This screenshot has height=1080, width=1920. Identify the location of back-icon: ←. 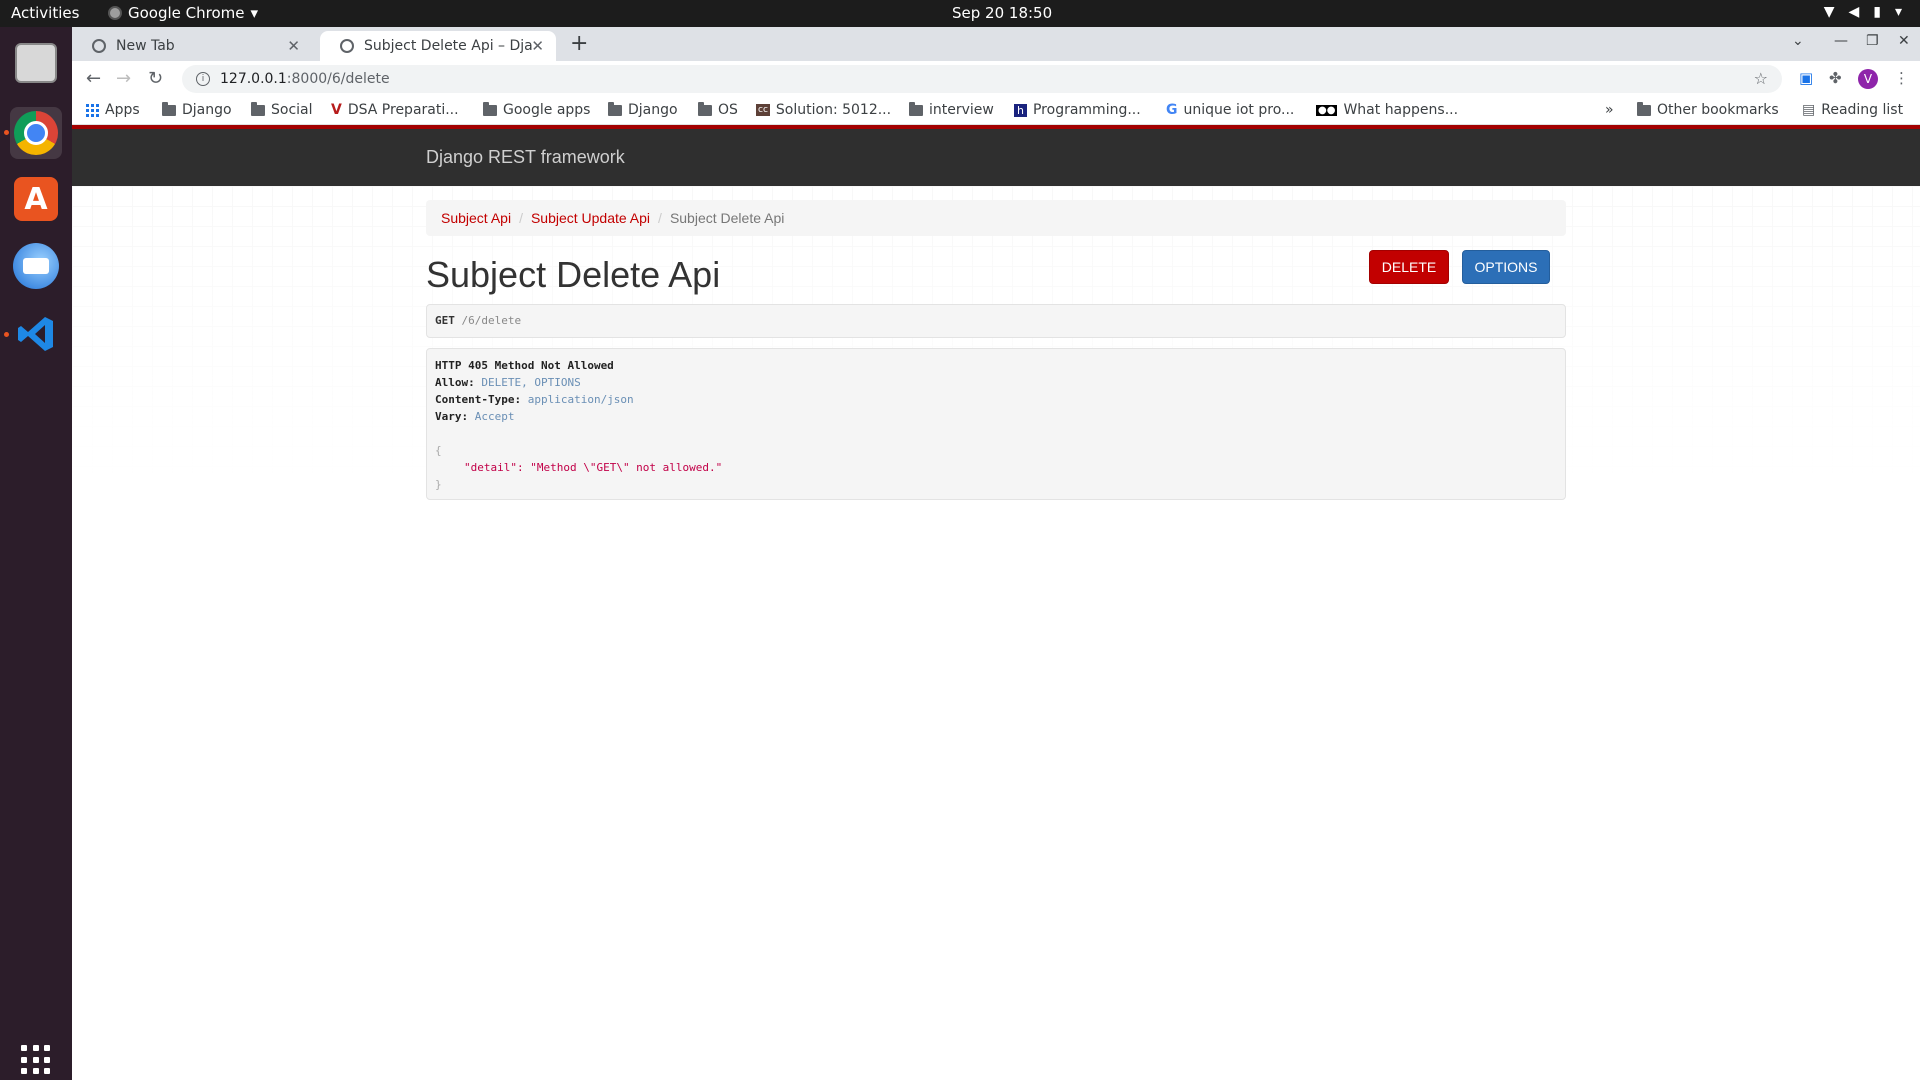
(93, 78).